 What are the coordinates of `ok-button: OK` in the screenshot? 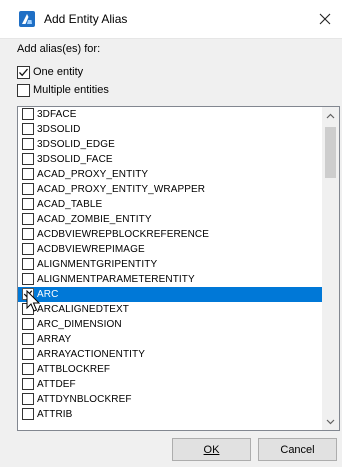 It's located at (211, 449).